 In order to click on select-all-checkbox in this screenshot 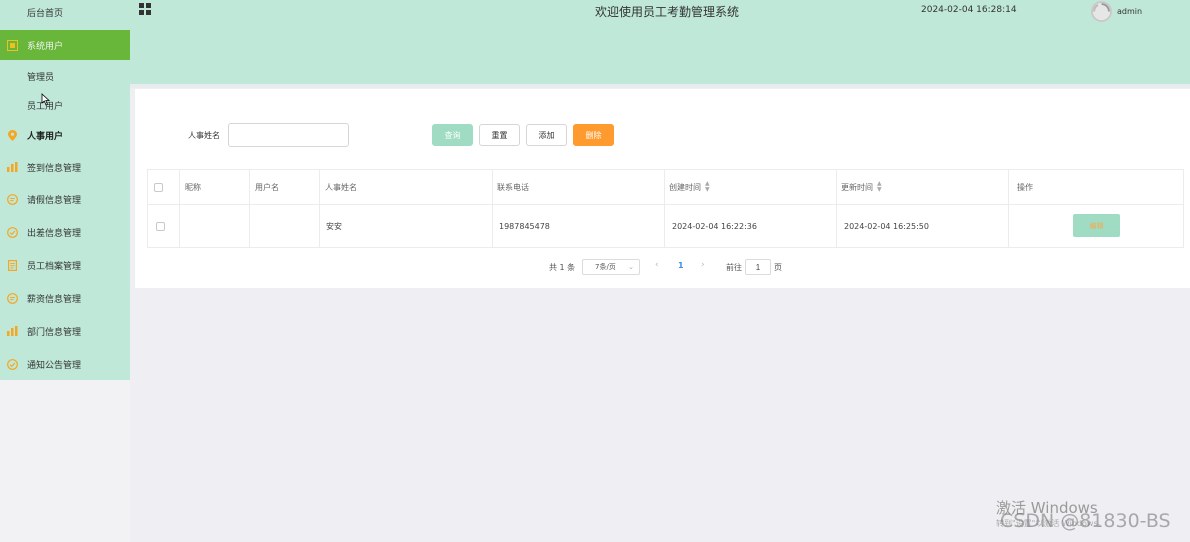, I will do `click(158, 187)`.